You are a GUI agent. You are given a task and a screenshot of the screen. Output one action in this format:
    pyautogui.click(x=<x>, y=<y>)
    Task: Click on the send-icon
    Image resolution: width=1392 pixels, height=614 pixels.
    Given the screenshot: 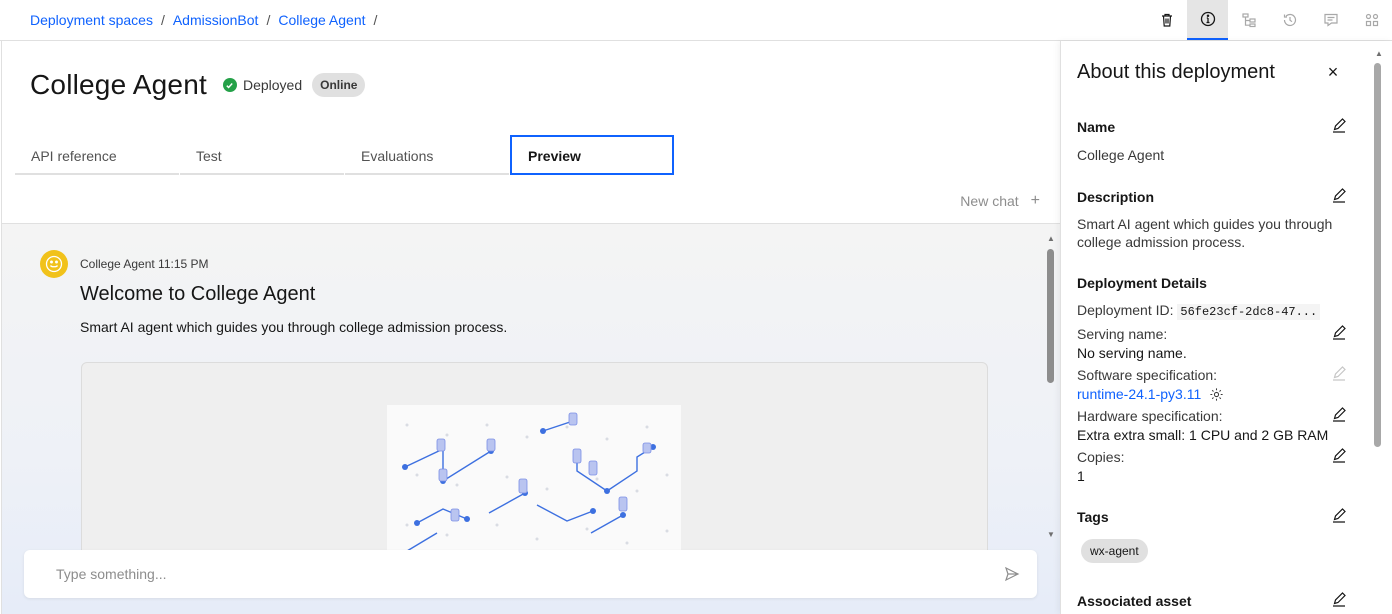 What is the action you would take?
    pyautogui.click(x=1012, y=574)
    